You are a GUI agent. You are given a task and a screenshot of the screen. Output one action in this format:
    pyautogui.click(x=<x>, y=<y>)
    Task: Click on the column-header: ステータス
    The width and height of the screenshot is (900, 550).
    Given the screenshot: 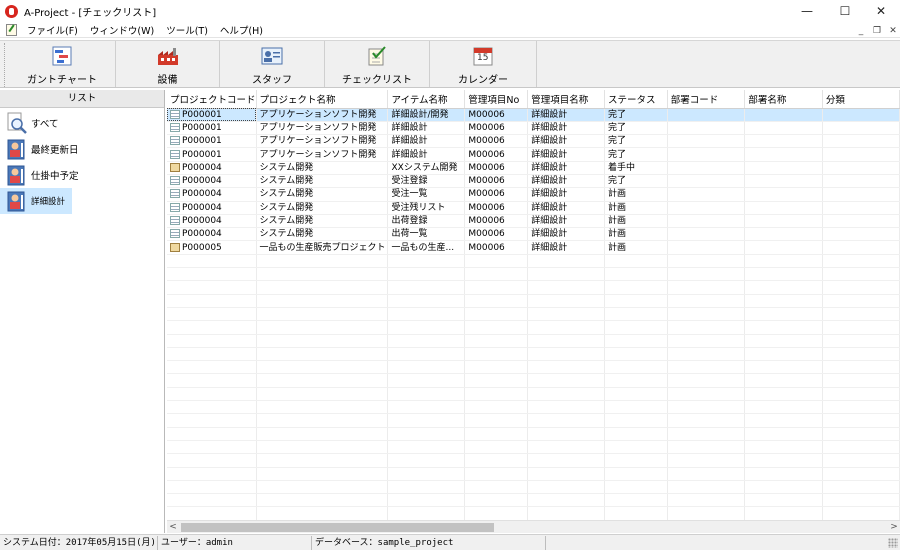 What is the action you would take?
    pyautogui.click(x=636, y=99)
    